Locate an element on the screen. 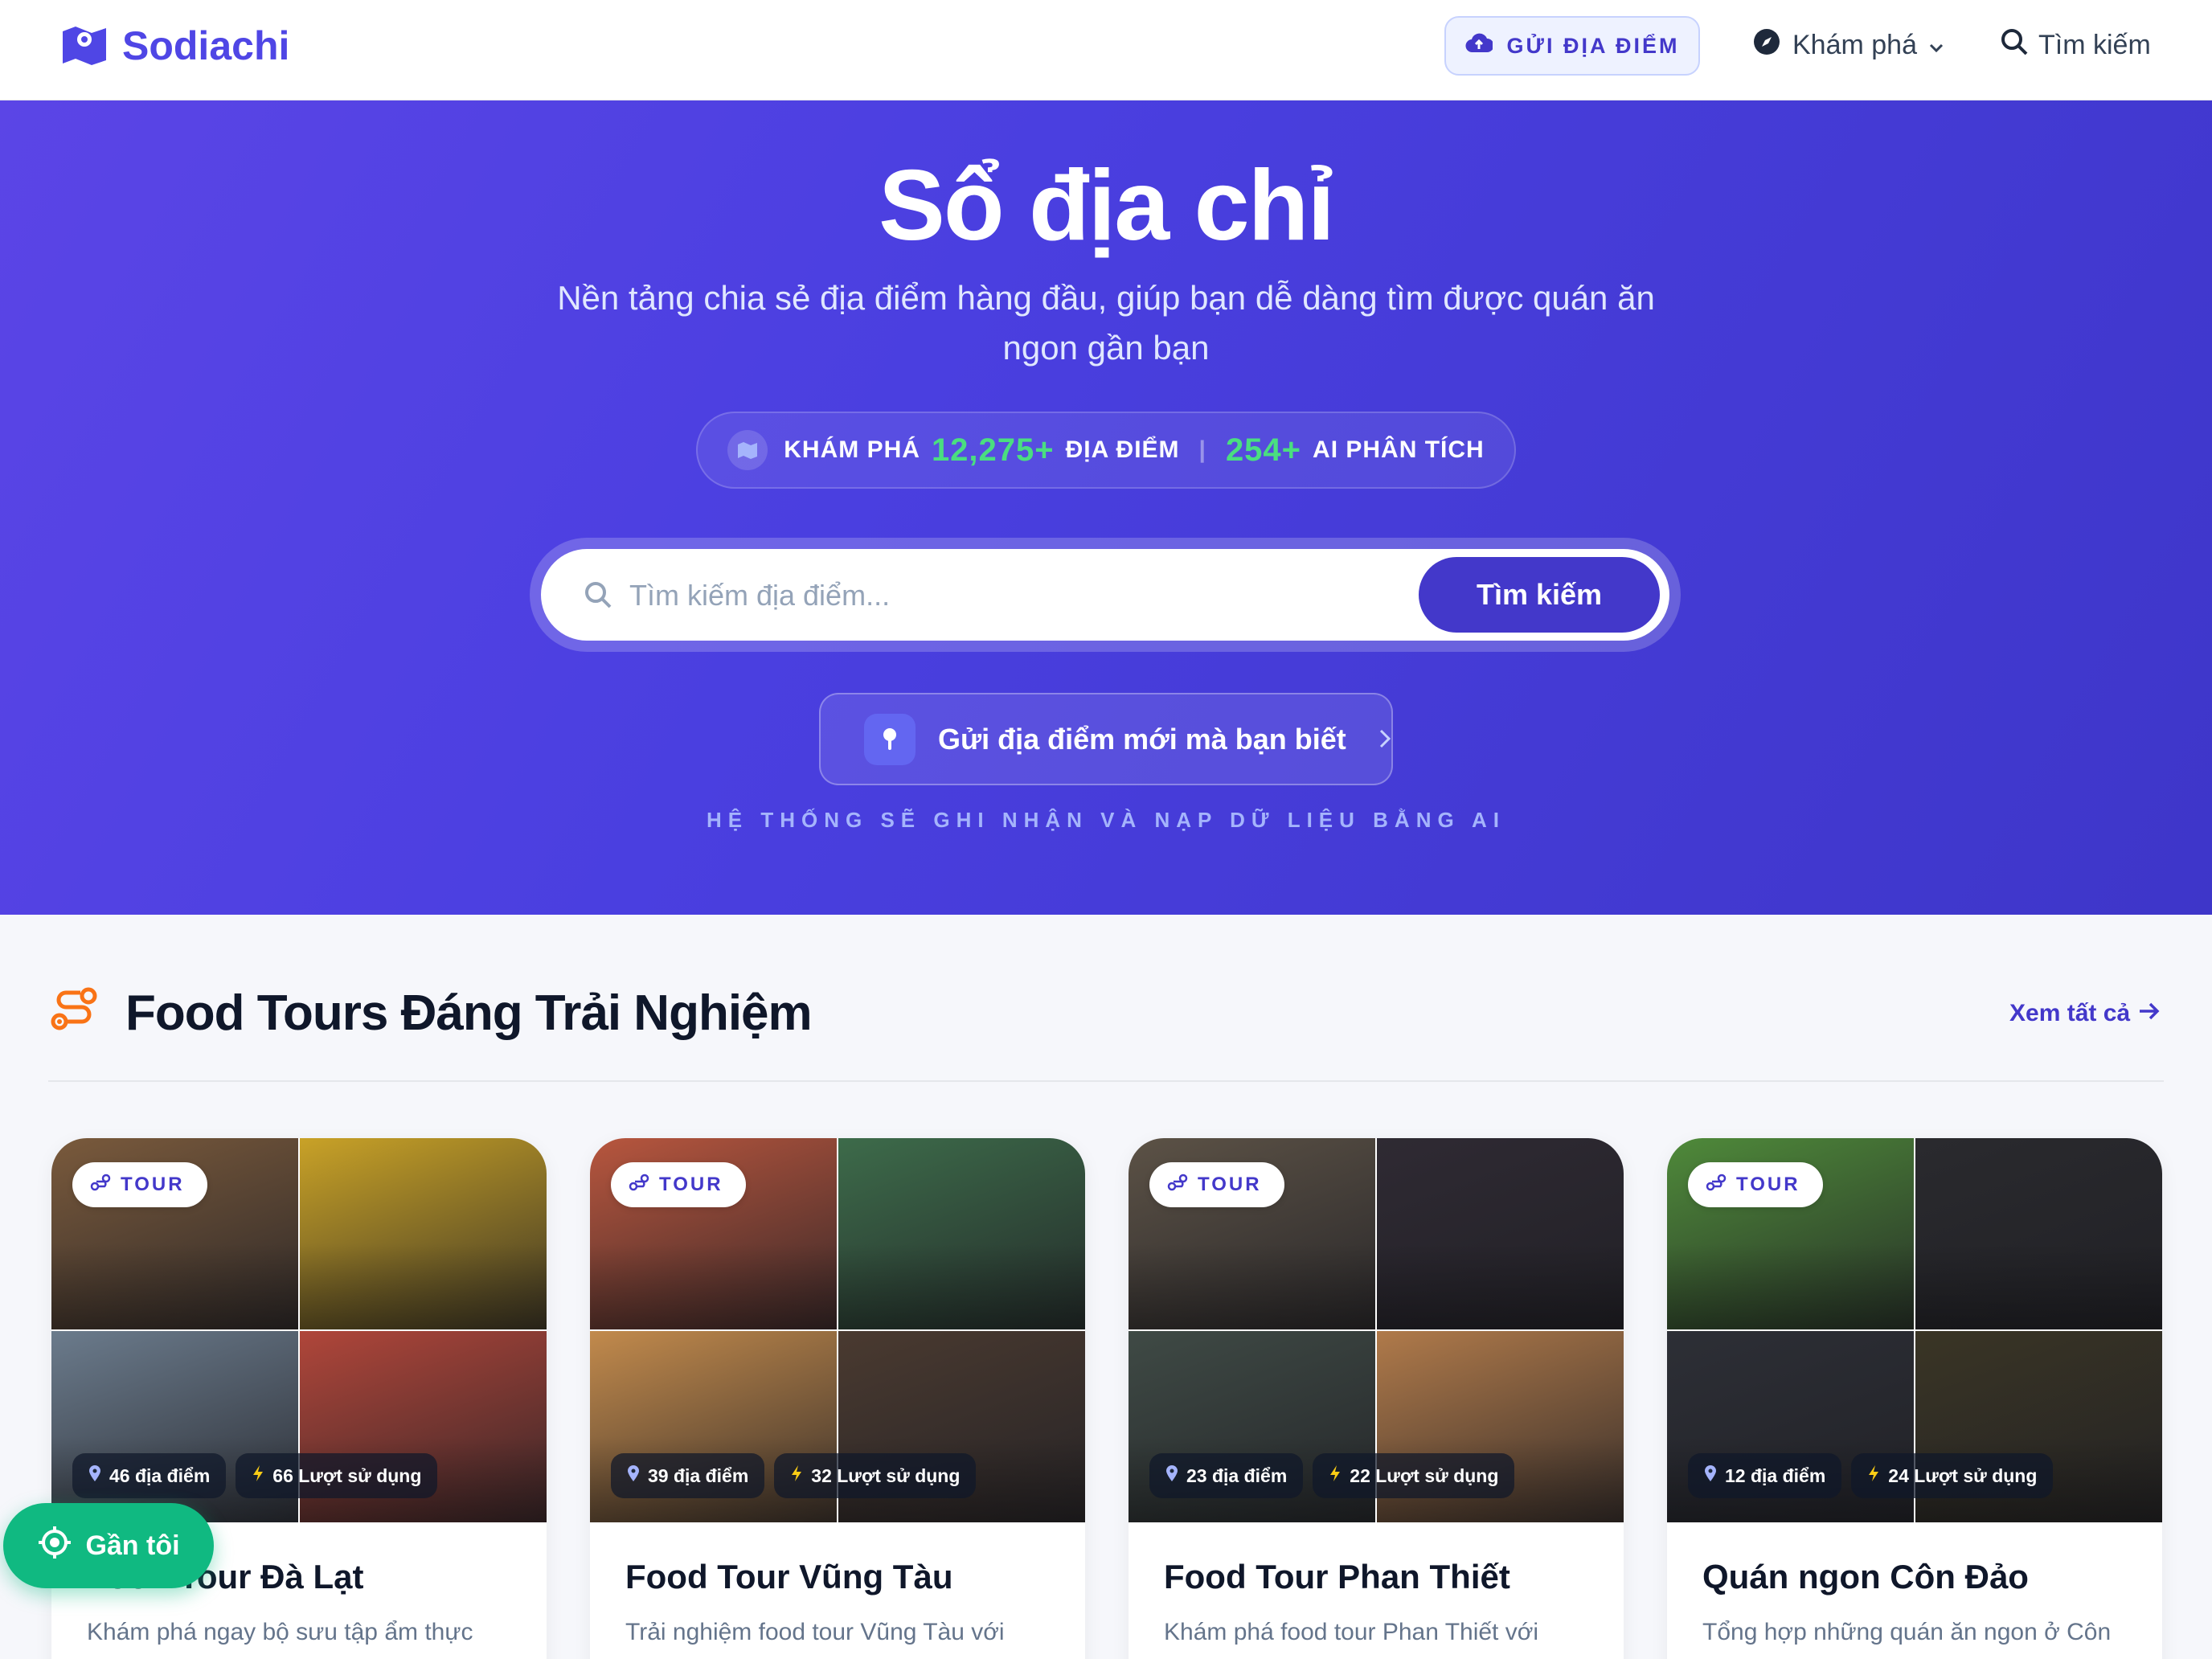 The width and height of the screenshot is (2212, 1659). uses-badge-label: 22 Lượt sử dụng is located at coordinates (1424, 1475).